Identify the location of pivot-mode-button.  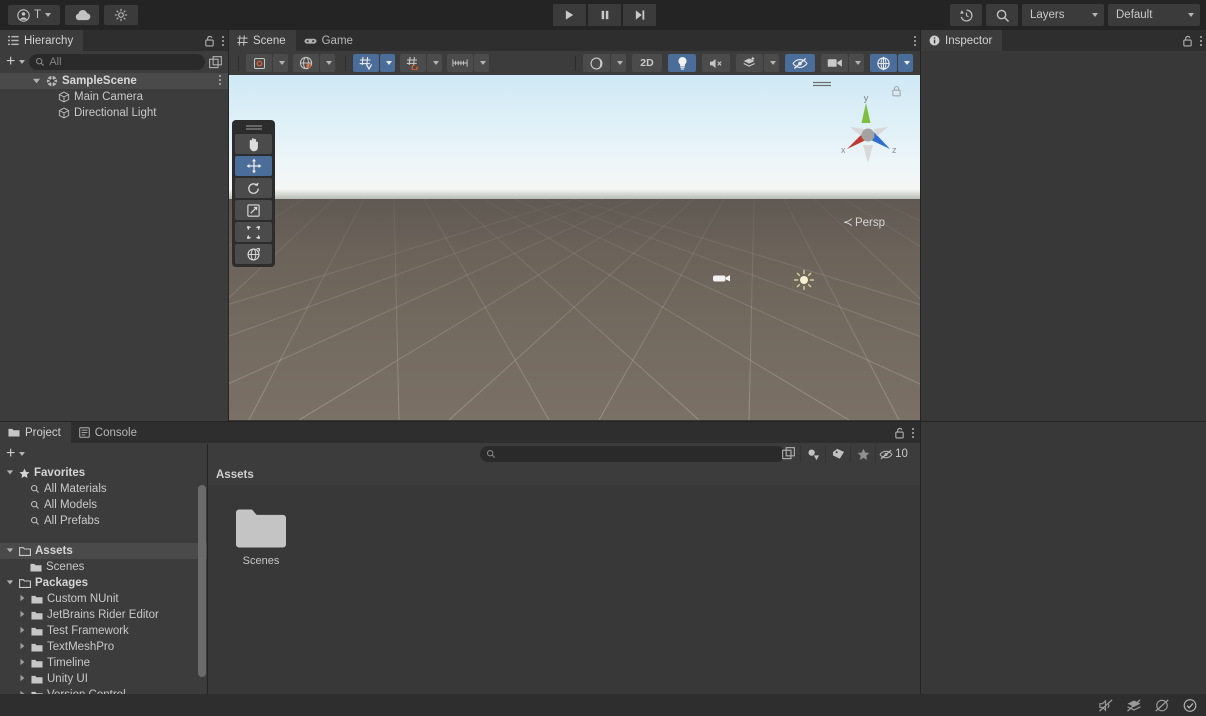
(259, 63).